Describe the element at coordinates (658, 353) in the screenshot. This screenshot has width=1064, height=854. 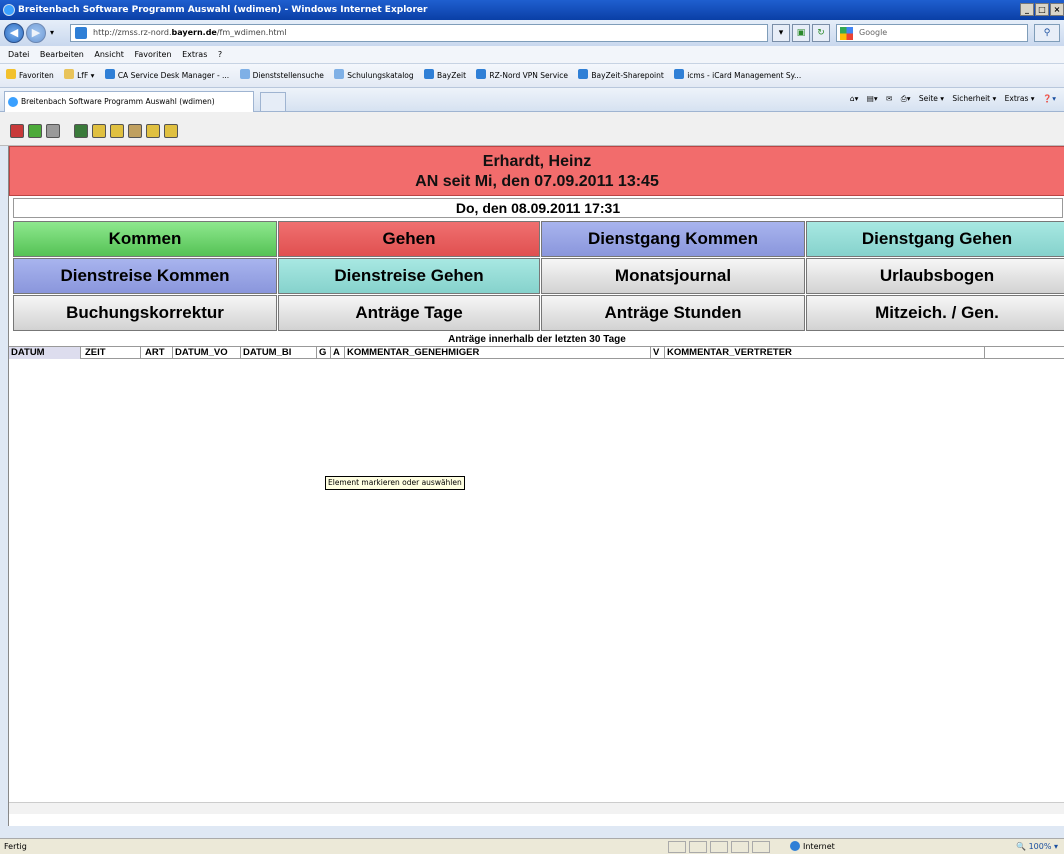
I see `column-header: V` at that location.